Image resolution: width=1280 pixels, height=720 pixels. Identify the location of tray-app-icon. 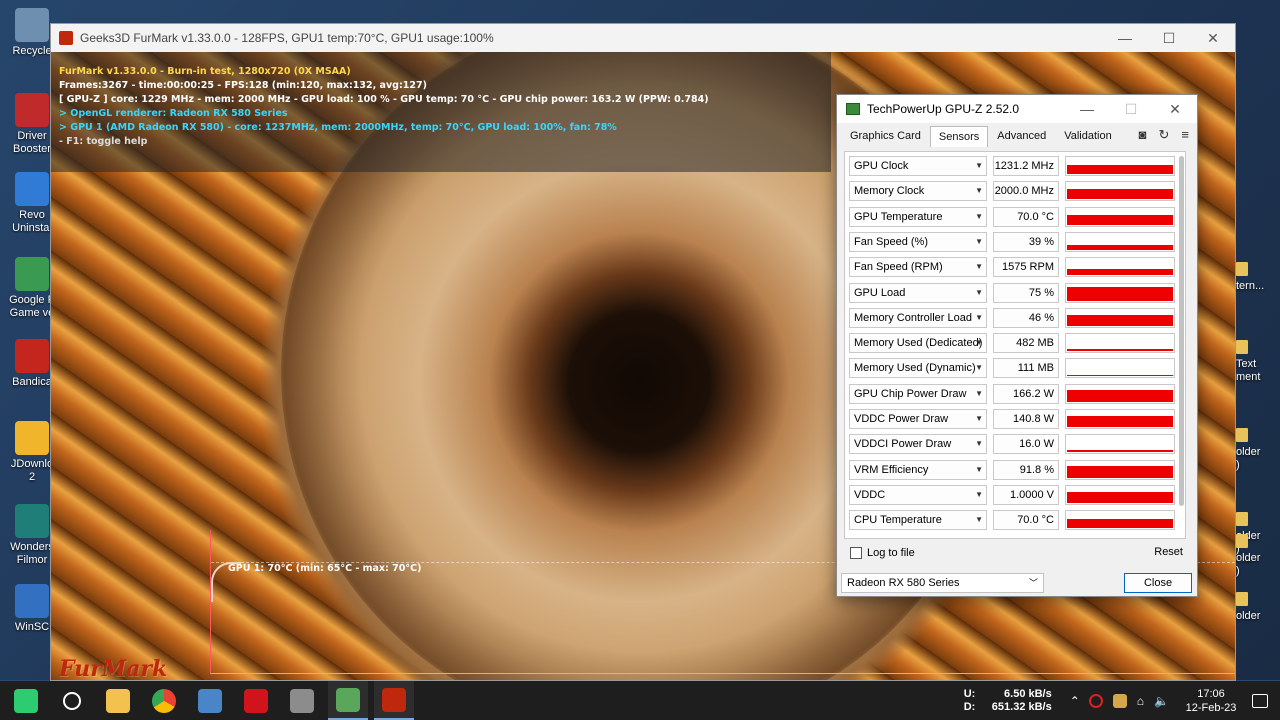
(1119, 700).